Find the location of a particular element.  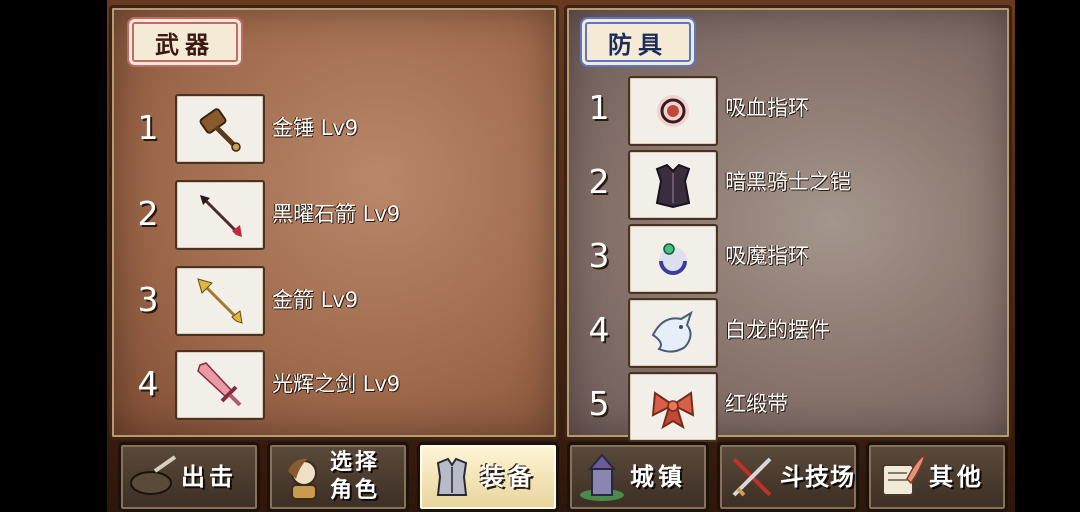

dark-knight-armor-icon is located at coordinates (673, 186).